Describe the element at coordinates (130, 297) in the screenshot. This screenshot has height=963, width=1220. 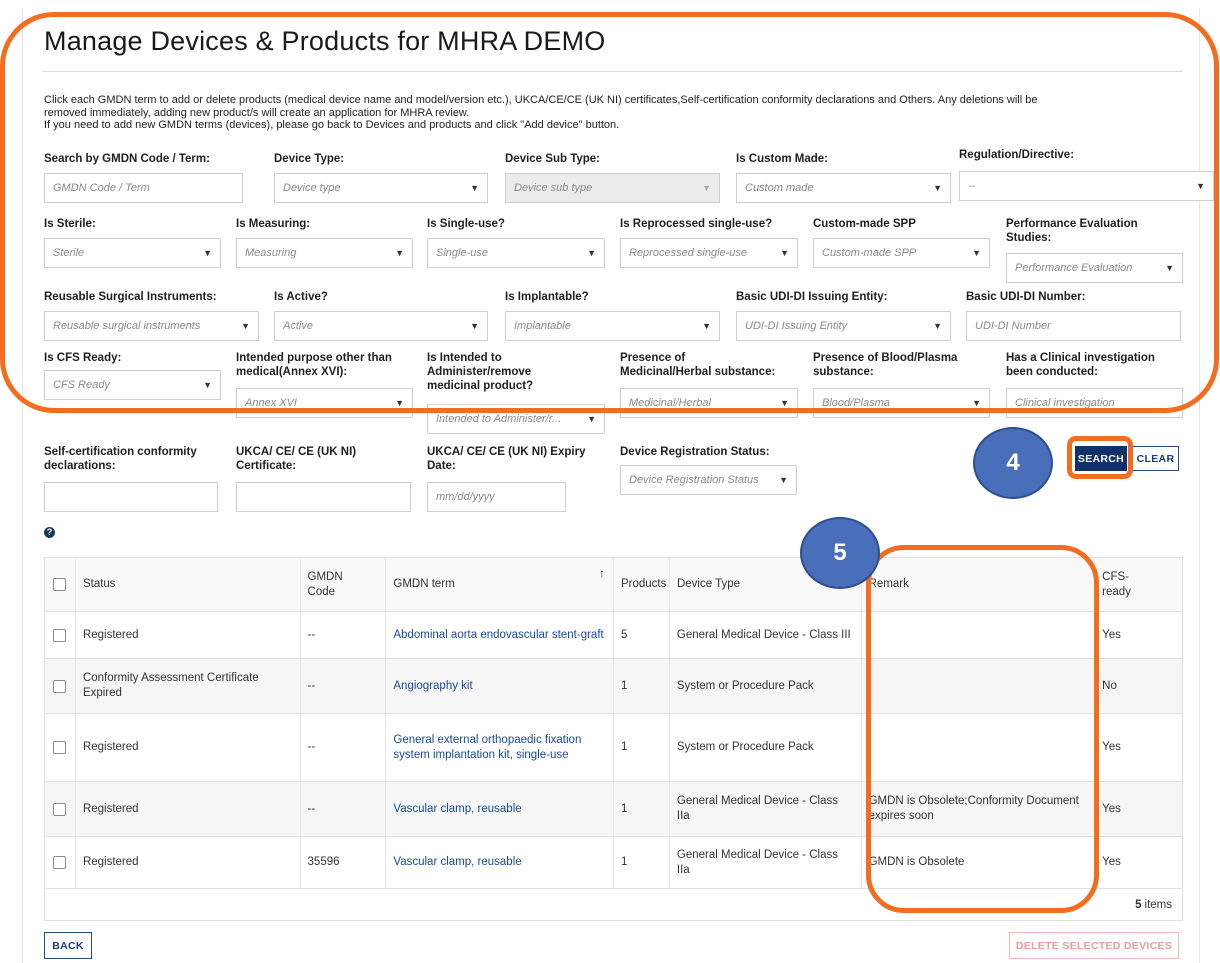
I see `reusable-label: Reusable Surgical Instruments:` at that location.